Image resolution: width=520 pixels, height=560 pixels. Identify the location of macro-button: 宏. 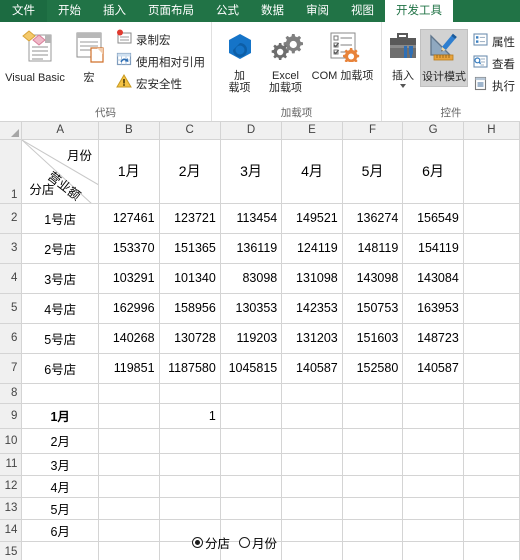
(89, 57).